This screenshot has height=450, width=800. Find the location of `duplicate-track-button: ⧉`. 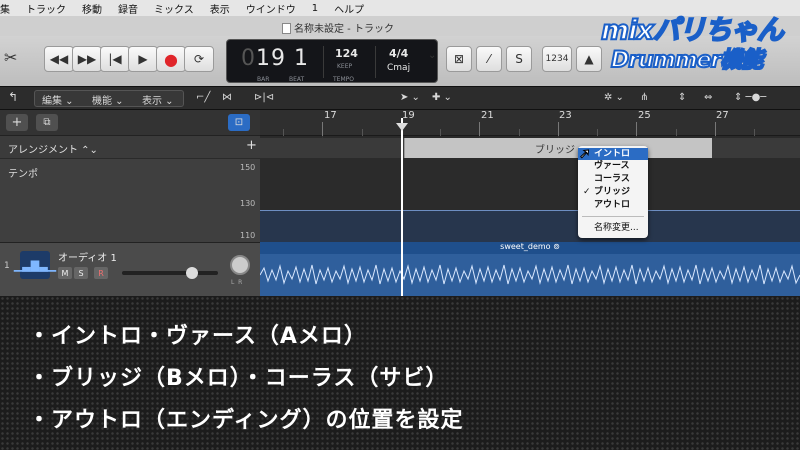

duplicate-track-button: ⧉ is located at coordinates (47, 122).